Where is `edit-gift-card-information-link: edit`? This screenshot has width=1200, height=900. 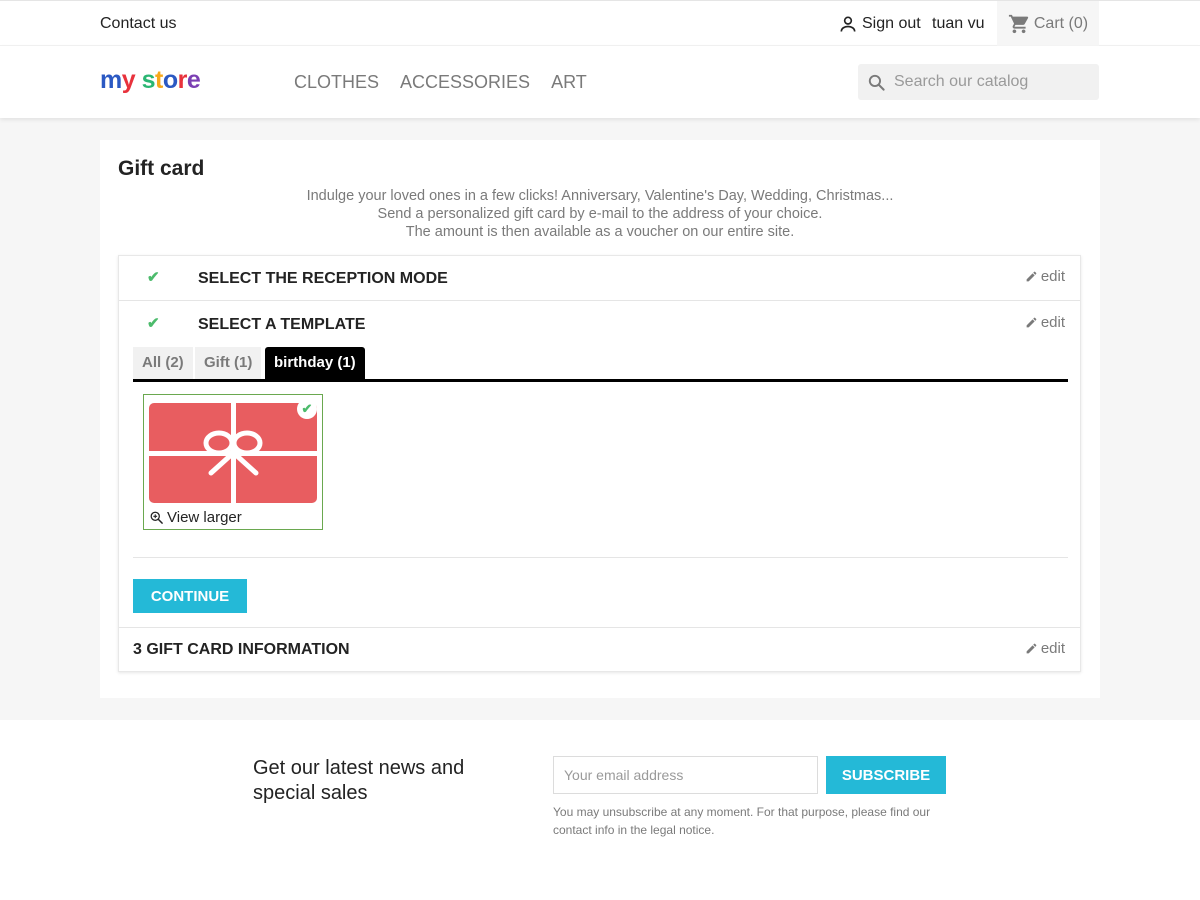 edit-gift-card-information-link: edit is located at coordinates (1045, 648).